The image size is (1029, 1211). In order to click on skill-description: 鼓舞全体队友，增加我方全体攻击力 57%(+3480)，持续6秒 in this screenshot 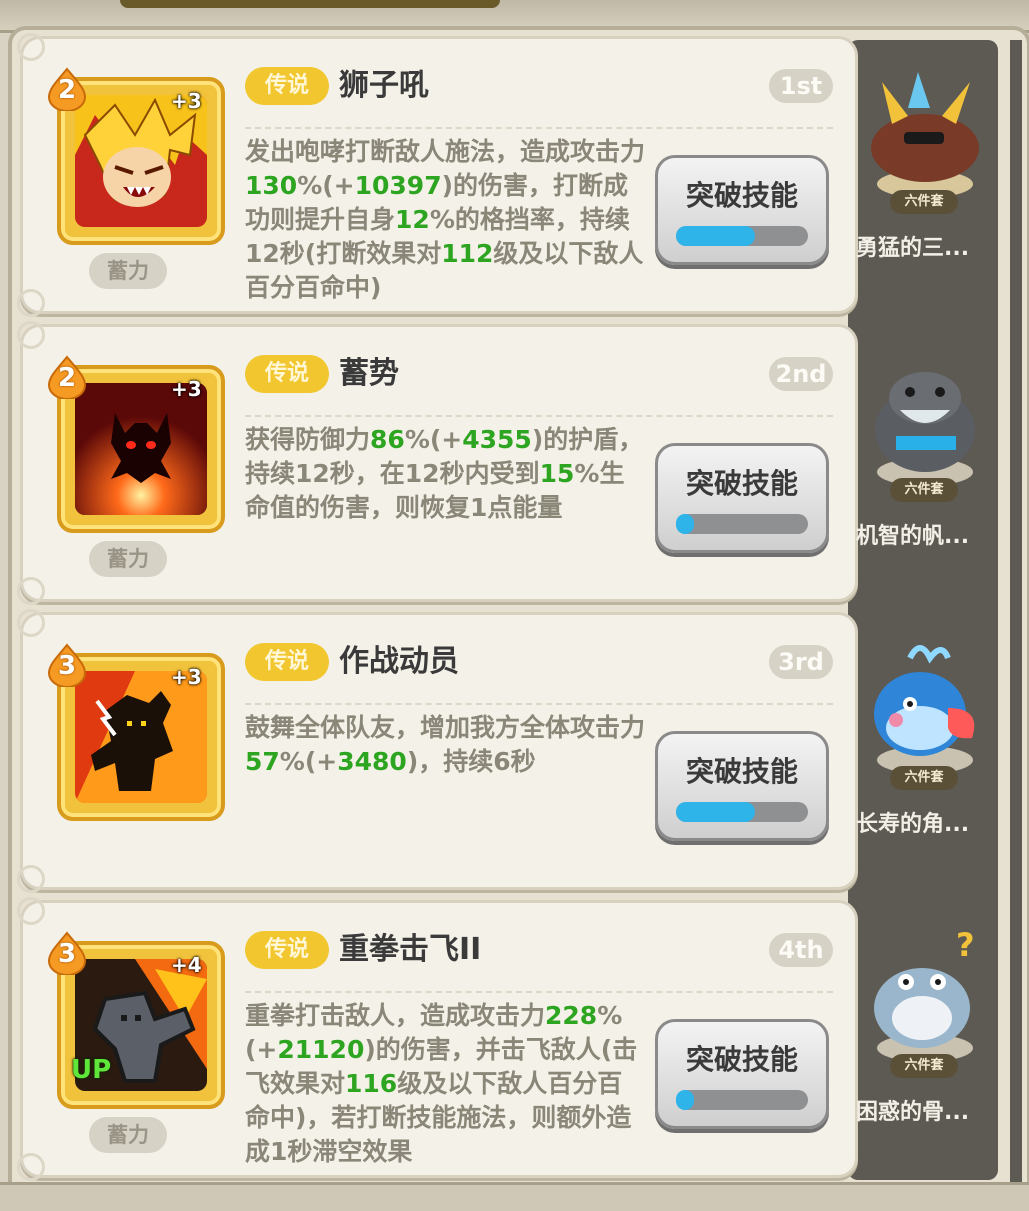, I will do `click(445, 745)`.